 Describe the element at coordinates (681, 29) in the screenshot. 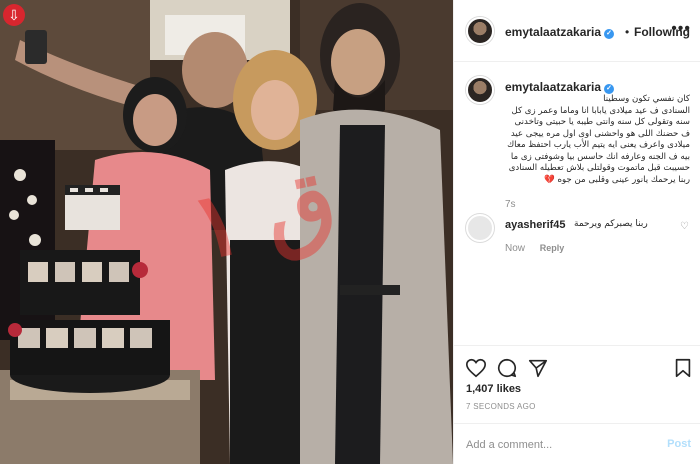

I see `ellipsis-icon: •••` at that location.